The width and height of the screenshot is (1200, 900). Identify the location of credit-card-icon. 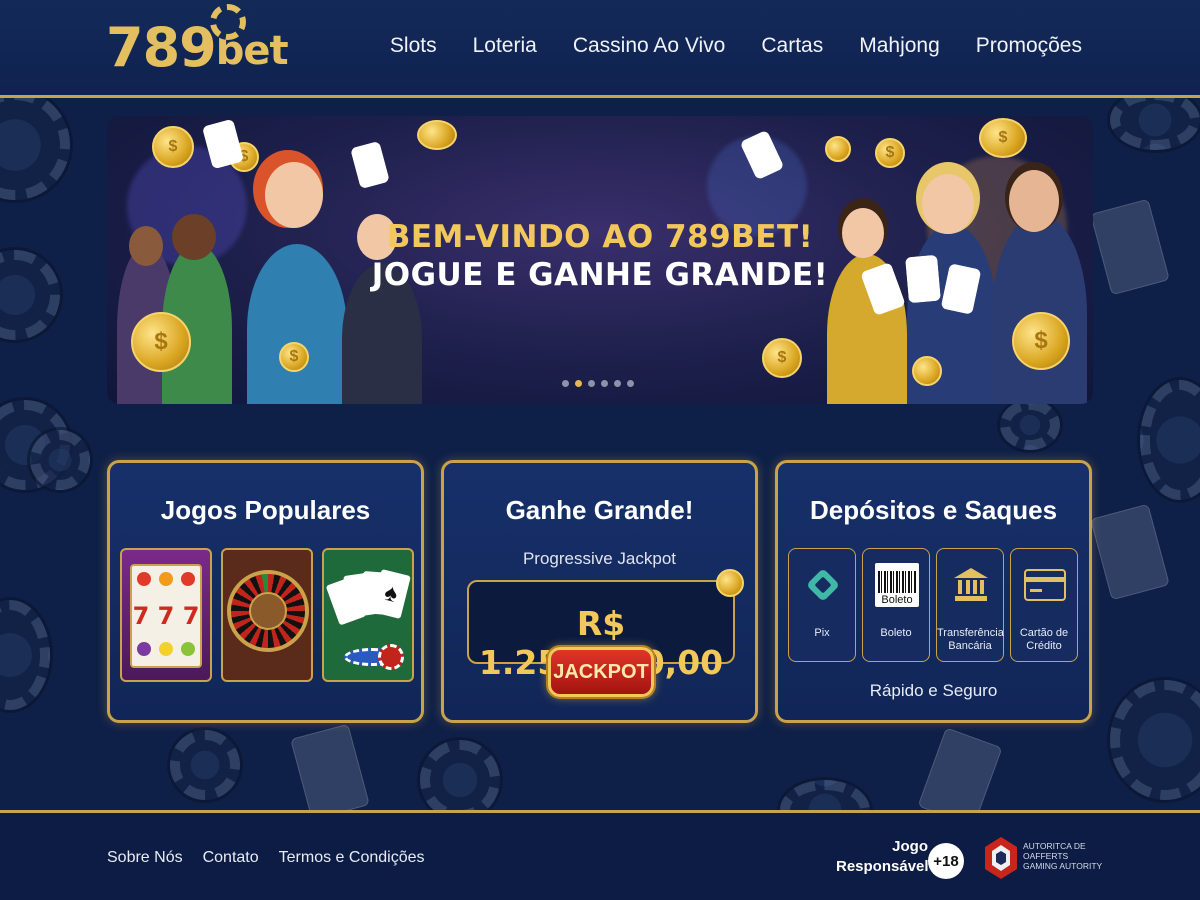
(1045, 585).